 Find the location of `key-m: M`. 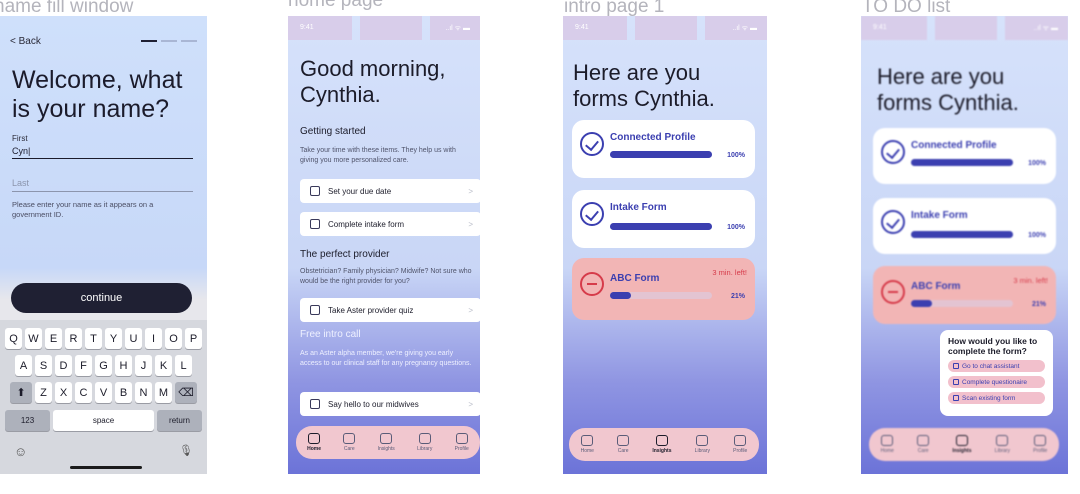

key-m: M is located at coordinates (163, 392).